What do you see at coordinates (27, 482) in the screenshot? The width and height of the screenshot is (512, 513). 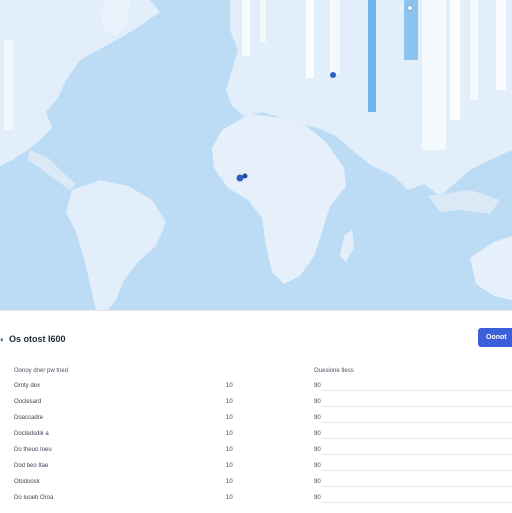 I see `row-name: Otodoosk` at bounding box center [27, 482].